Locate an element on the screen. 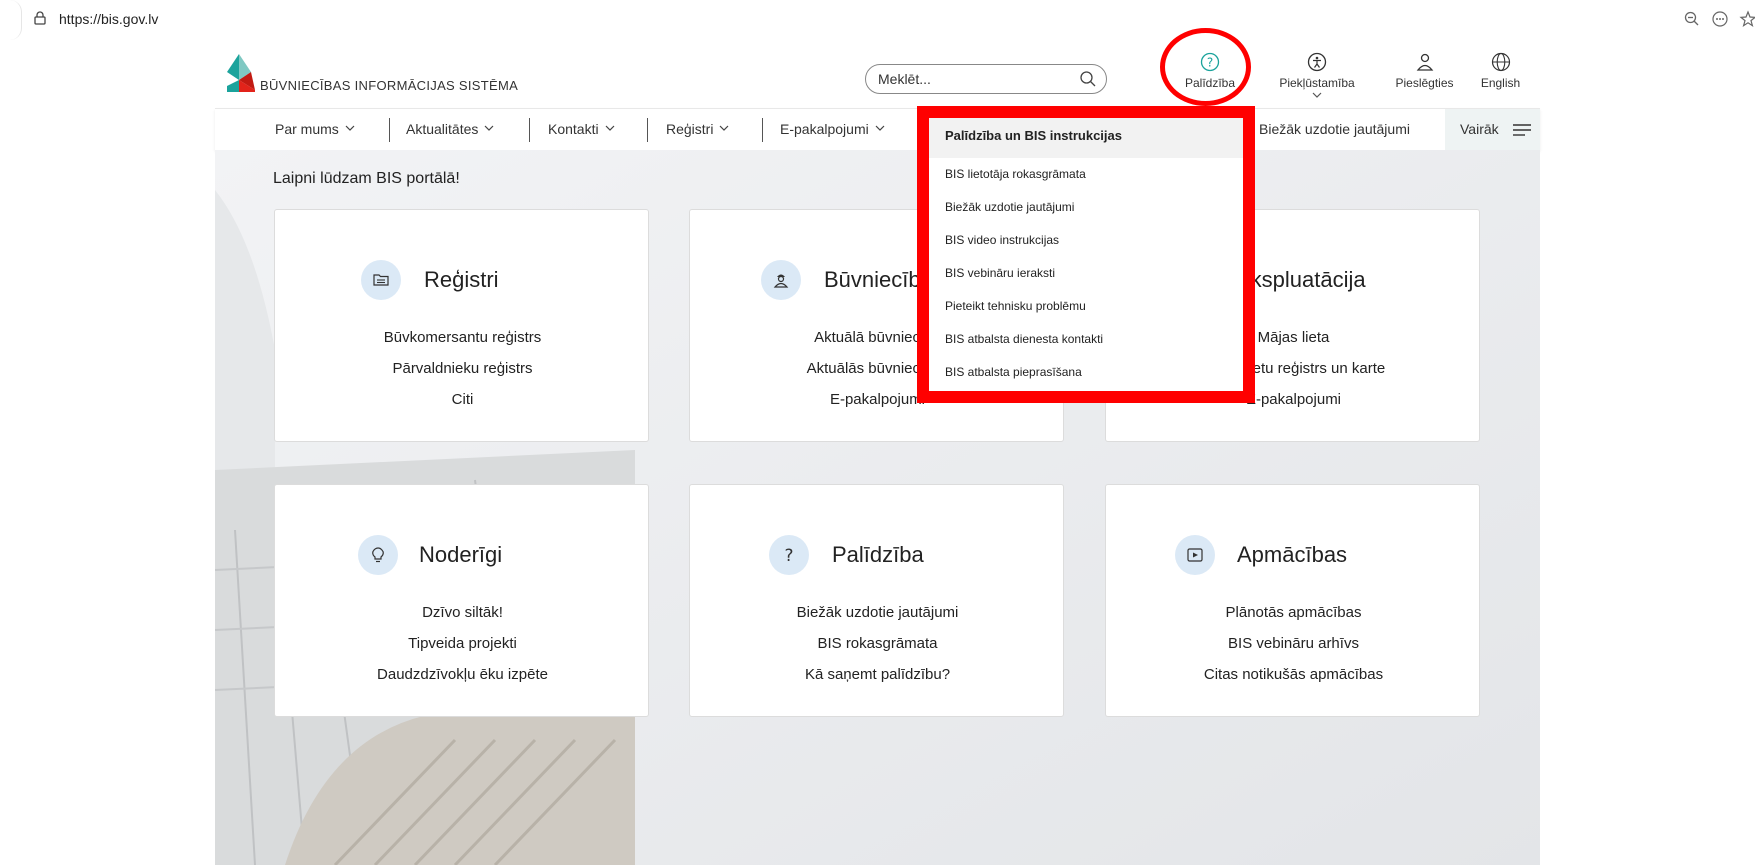  lock-icon is located at coordinates (40, 18).